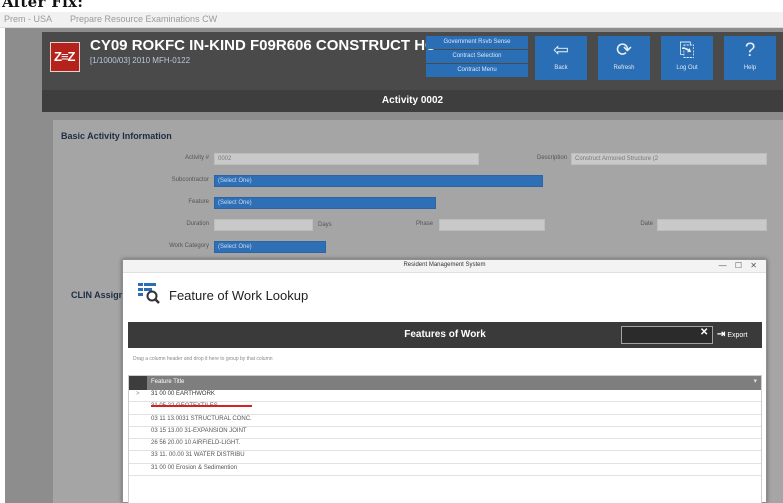  Describe the element at coordinates (412, 101) in the screenshot. I see `activity-title: Activity 0002` at that location.